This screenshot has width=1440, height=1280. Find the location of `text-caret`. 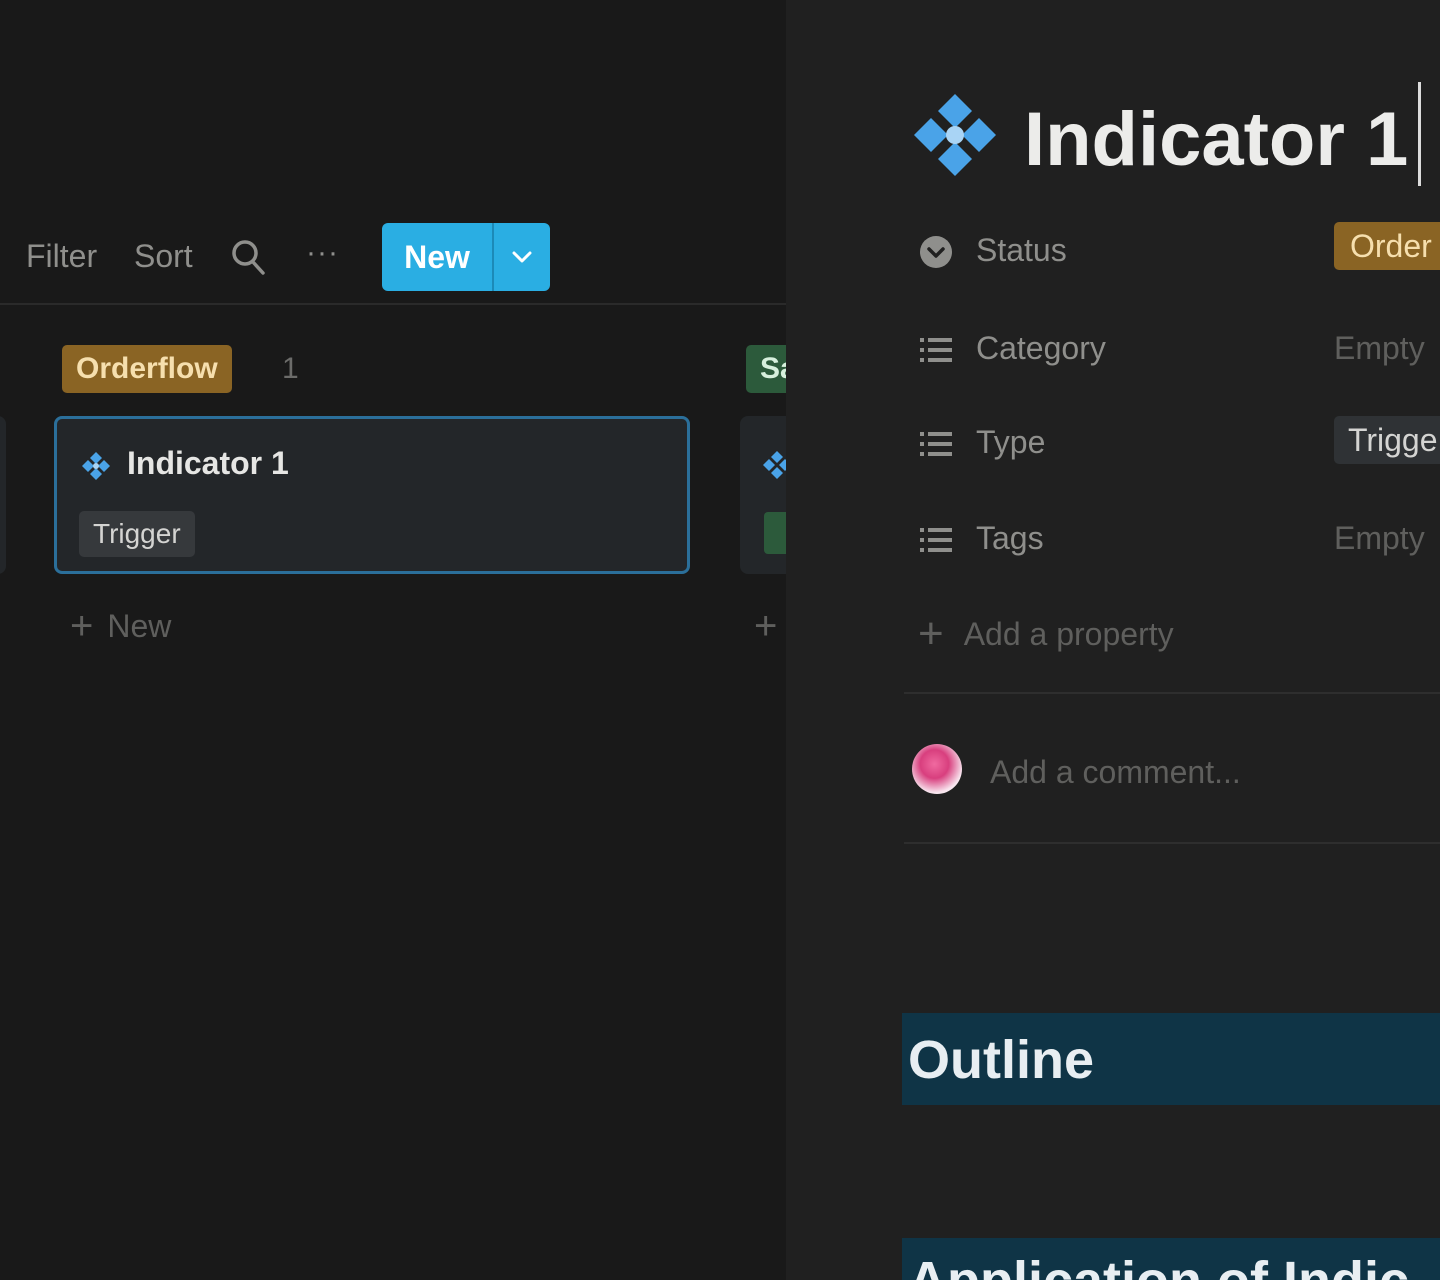

text-caret is located at coordinates (1419, 134).